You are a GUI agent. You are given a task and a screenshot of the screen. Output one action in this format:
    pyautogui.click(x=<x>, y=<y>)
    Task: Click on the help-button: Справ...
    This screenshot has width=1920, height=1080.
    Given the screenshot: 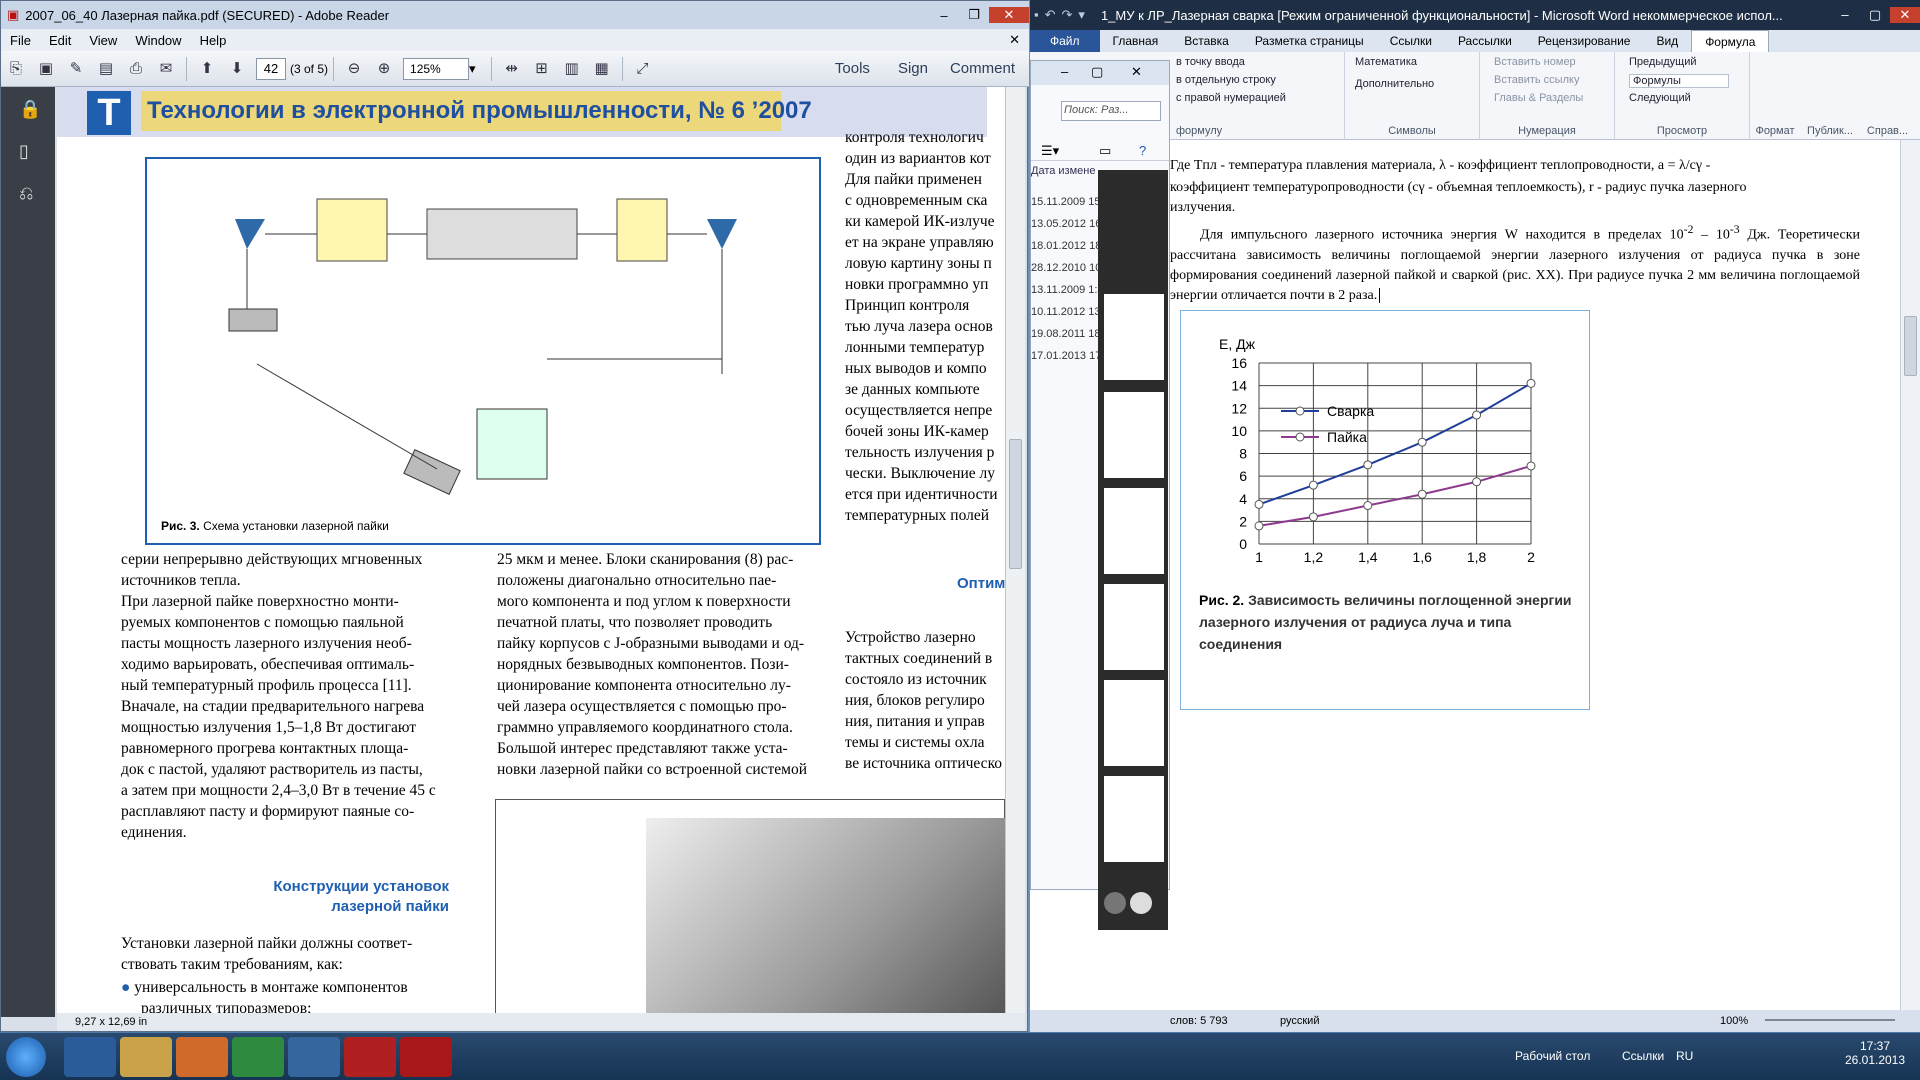 What is the action you would take?
    pyautogui.click(x=1887, y=131)
    